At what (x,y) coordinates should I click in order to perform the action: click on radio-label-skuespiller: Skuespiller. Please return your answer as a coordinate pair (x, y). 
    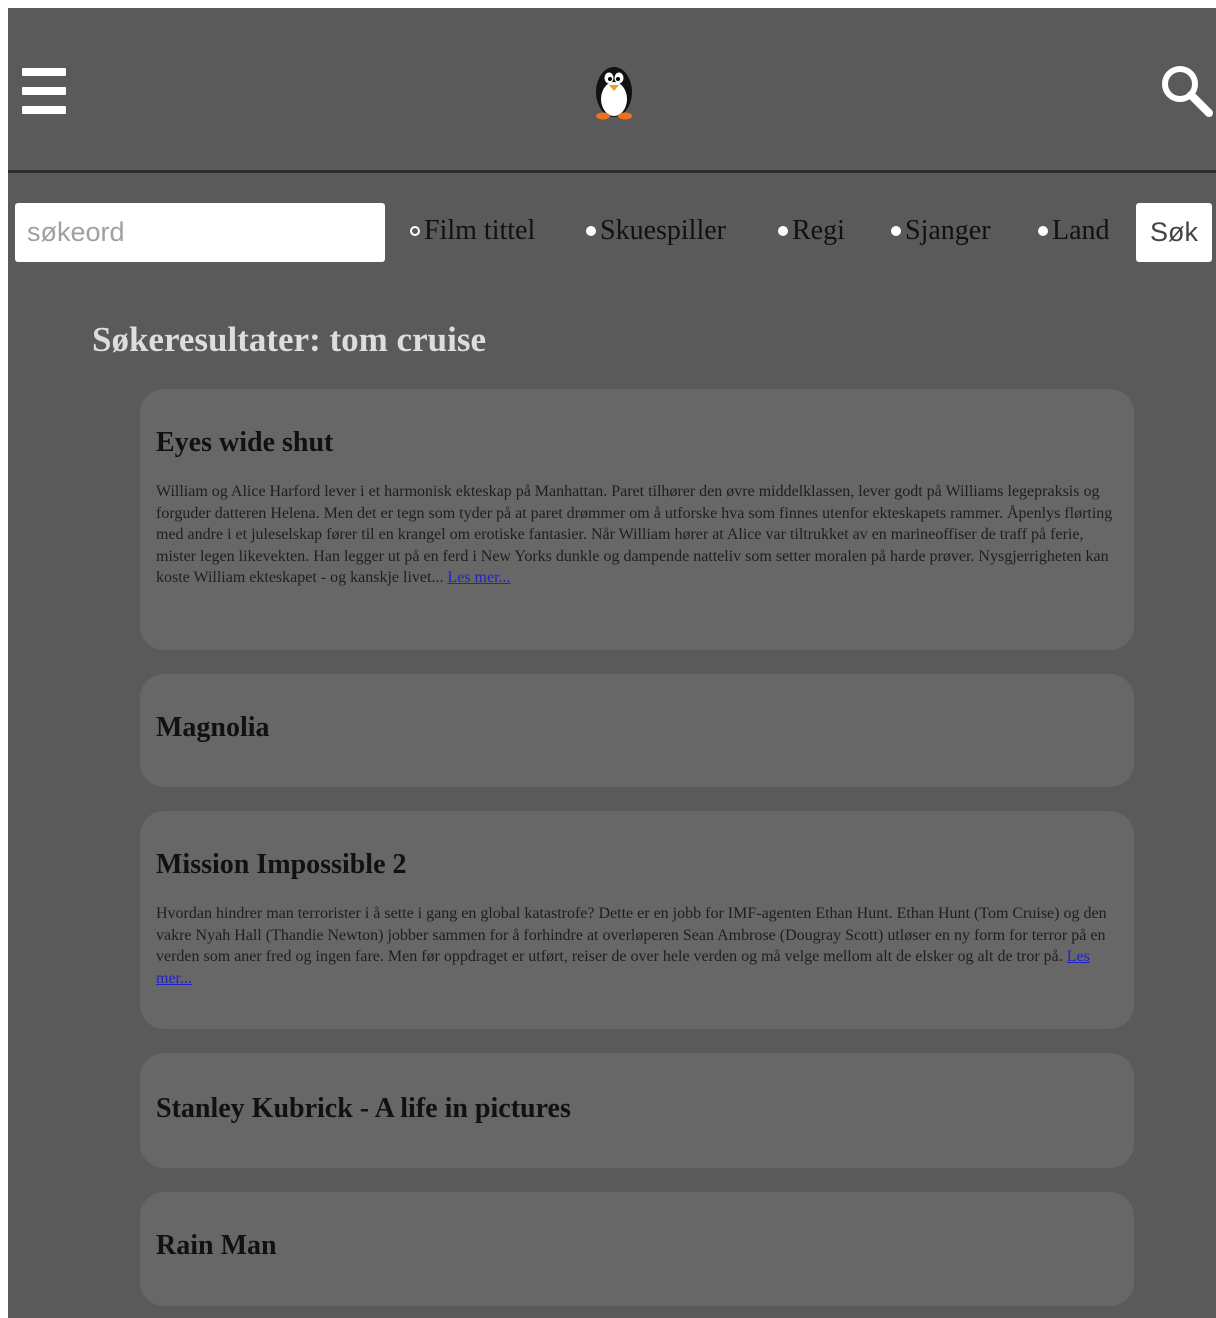
    Looking at the image, I should click on (663, 230).